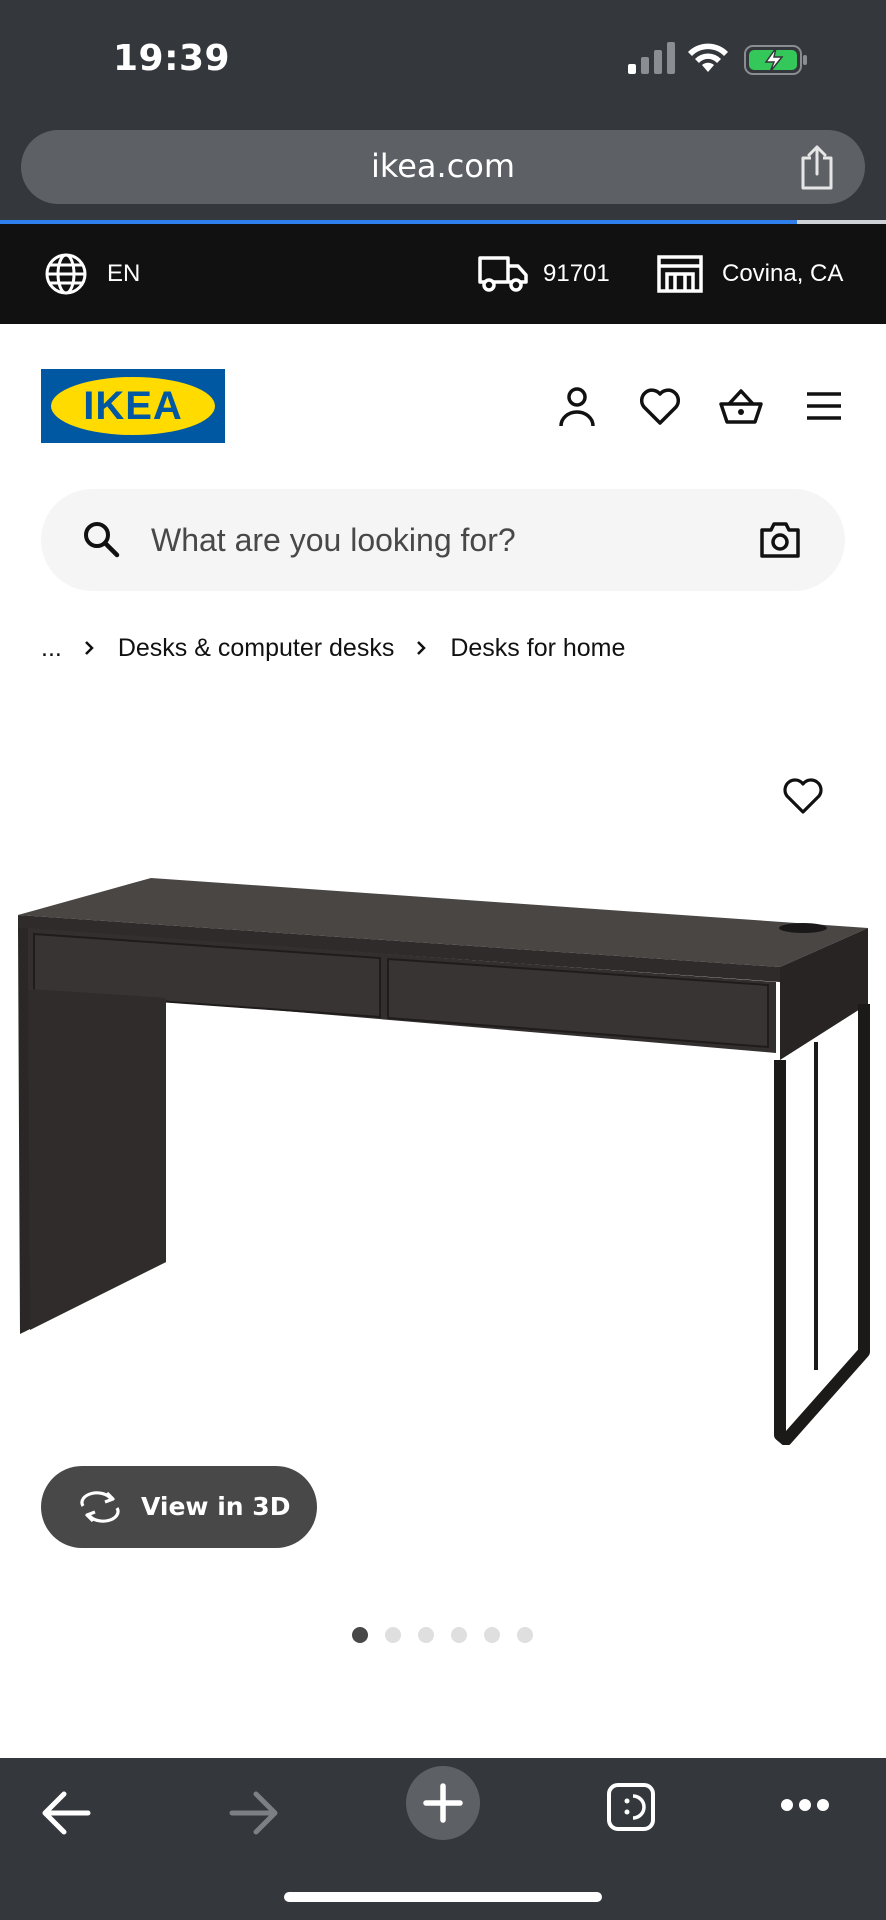  I want to click on globe-icon, so click(66, 274).